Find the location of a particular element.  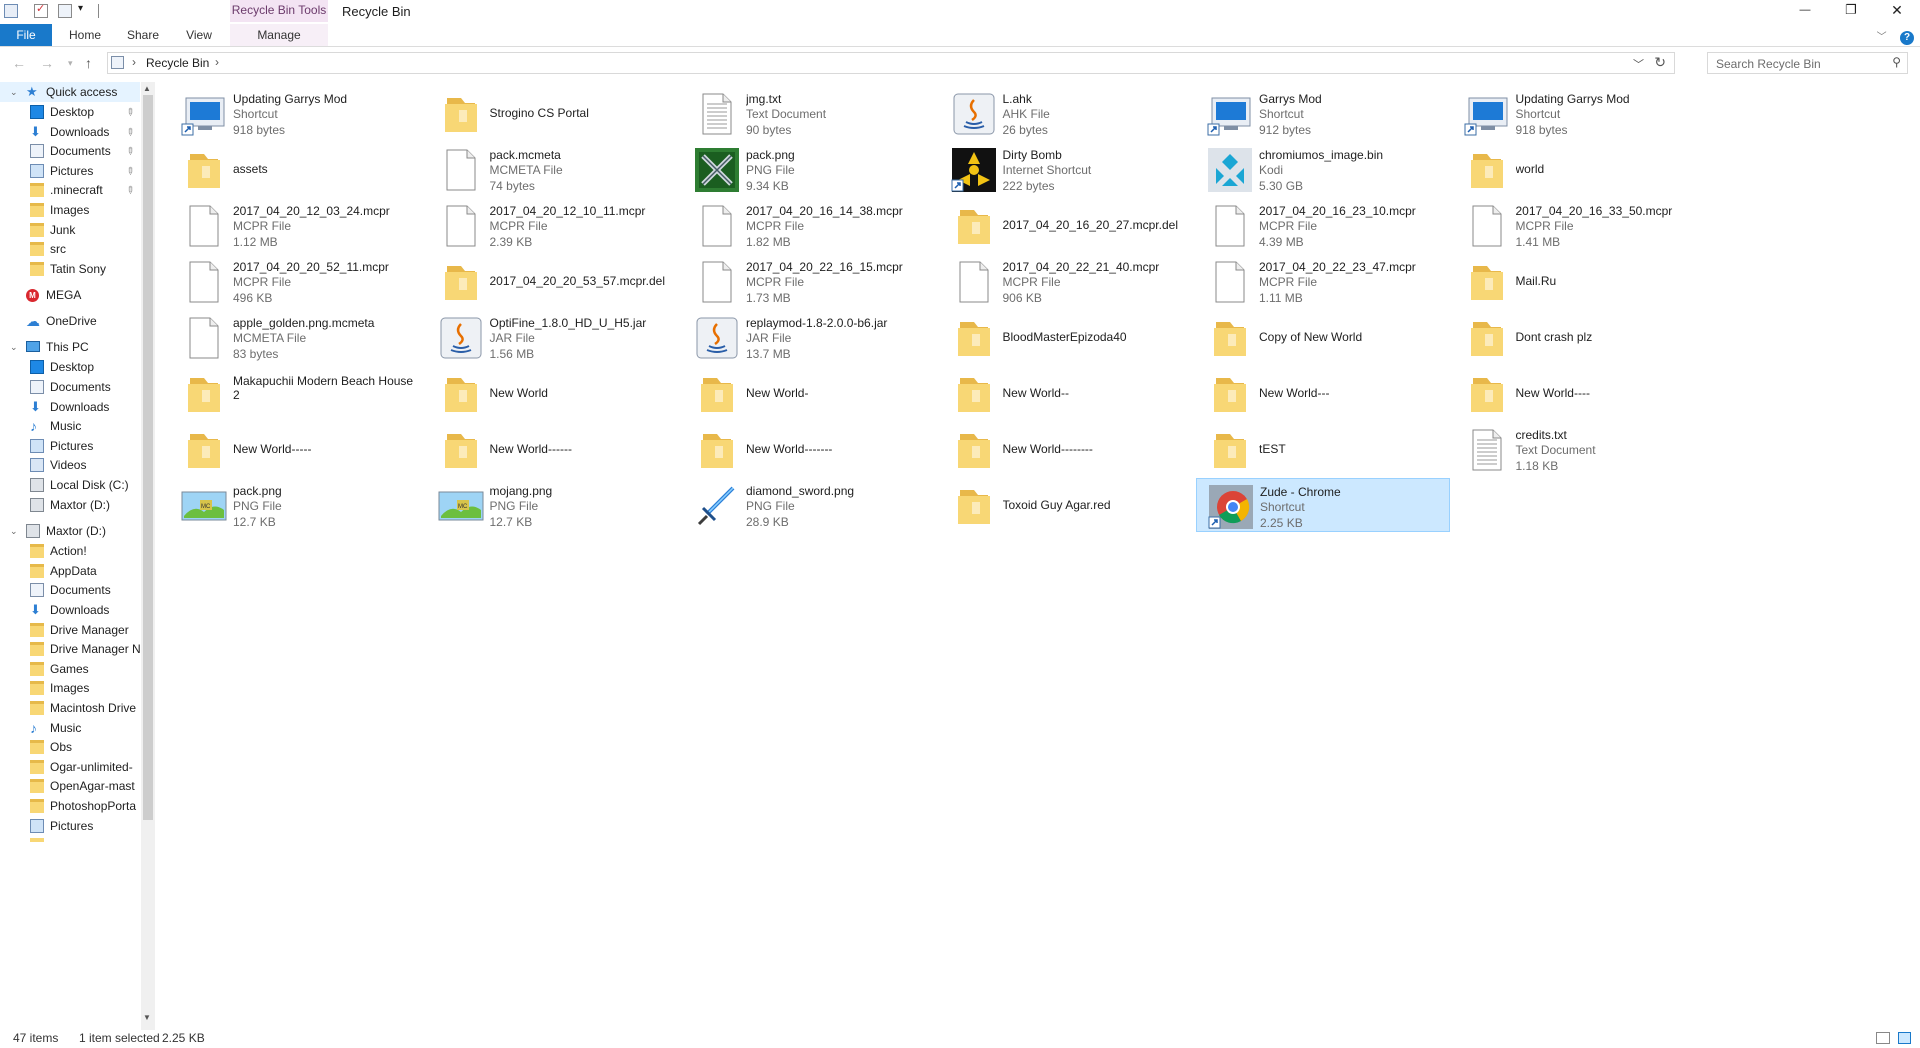

nav-this-pc: ⌄ This PC is located at coordinates (70, 347).